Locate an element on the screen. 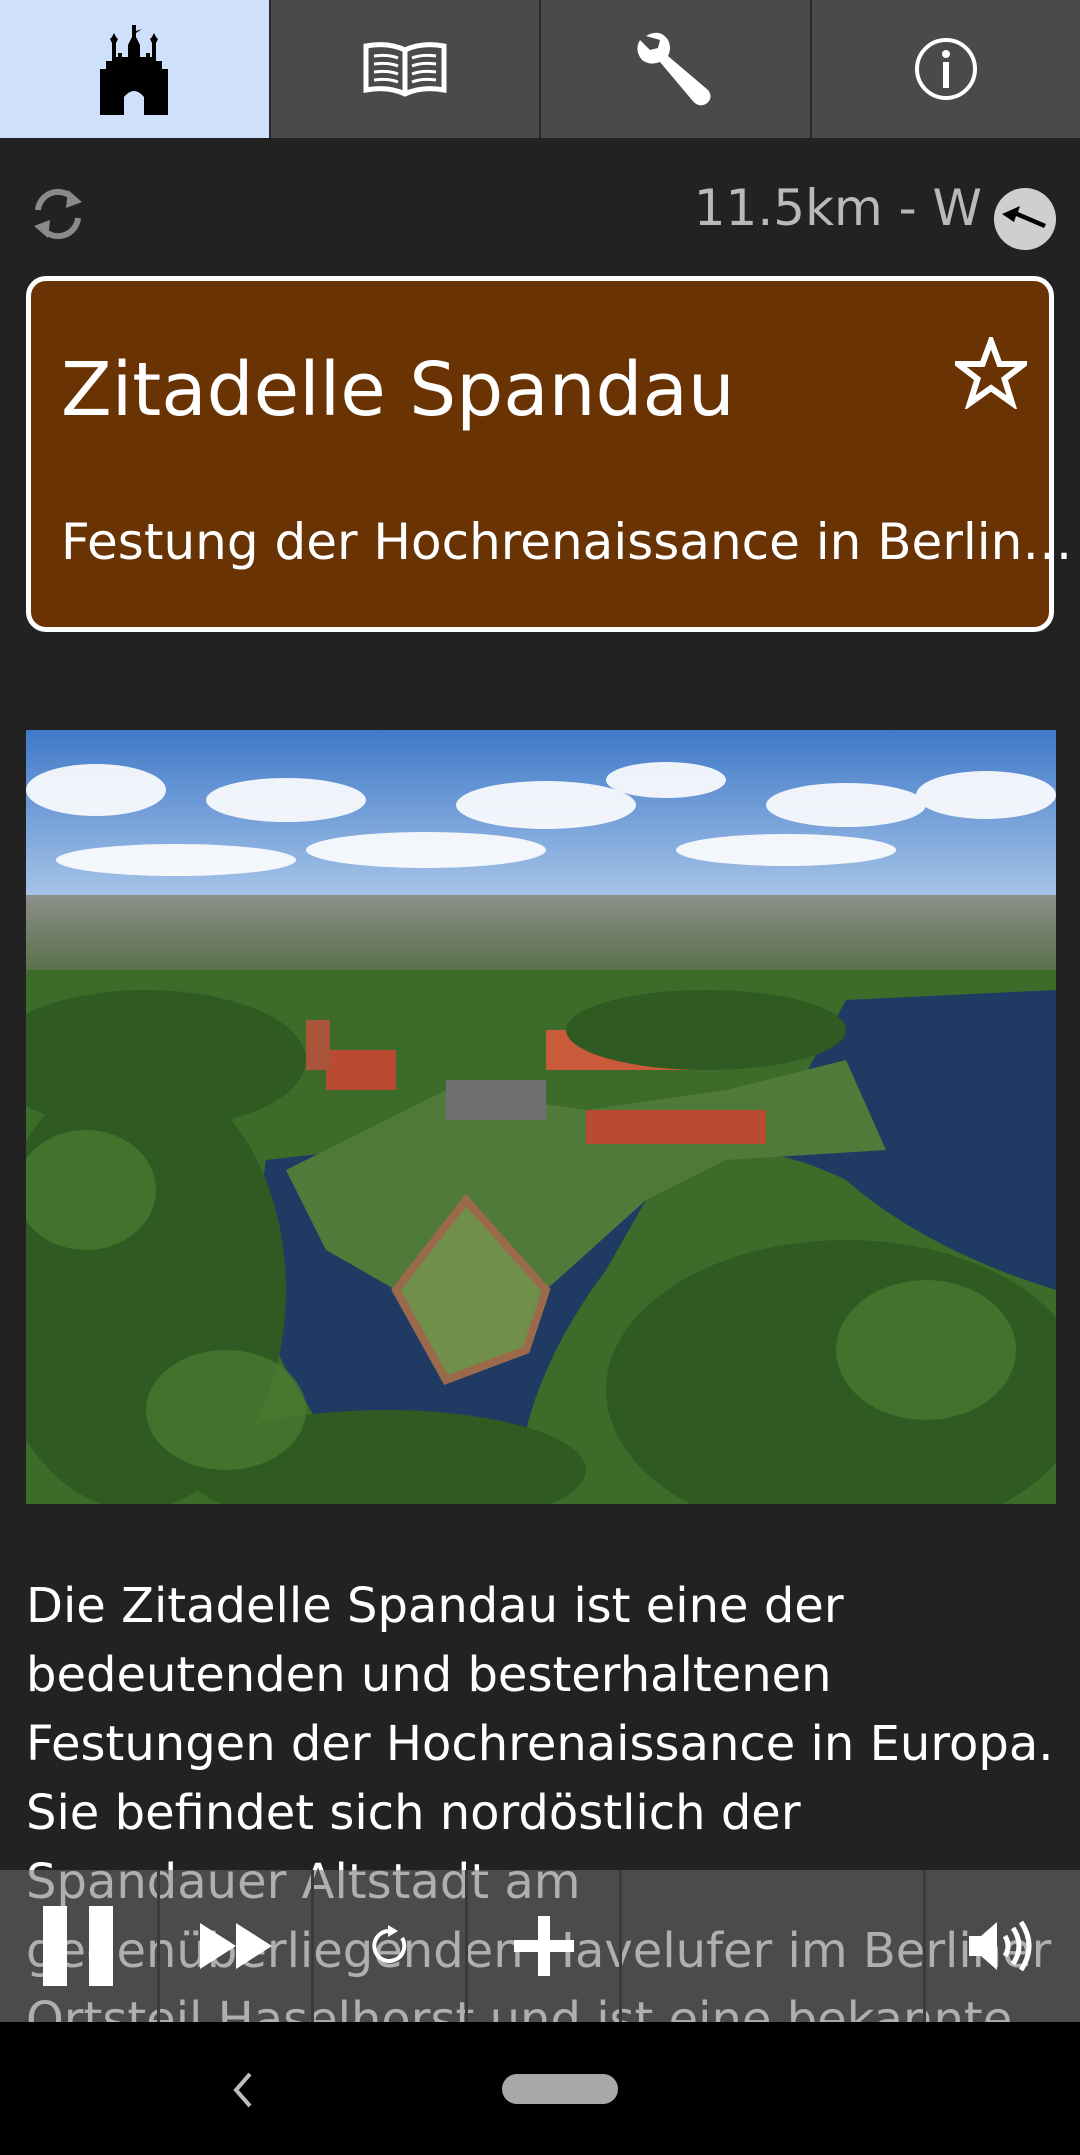  distance-direction-label: 11.5km - W is located at coordinates (837, 208).